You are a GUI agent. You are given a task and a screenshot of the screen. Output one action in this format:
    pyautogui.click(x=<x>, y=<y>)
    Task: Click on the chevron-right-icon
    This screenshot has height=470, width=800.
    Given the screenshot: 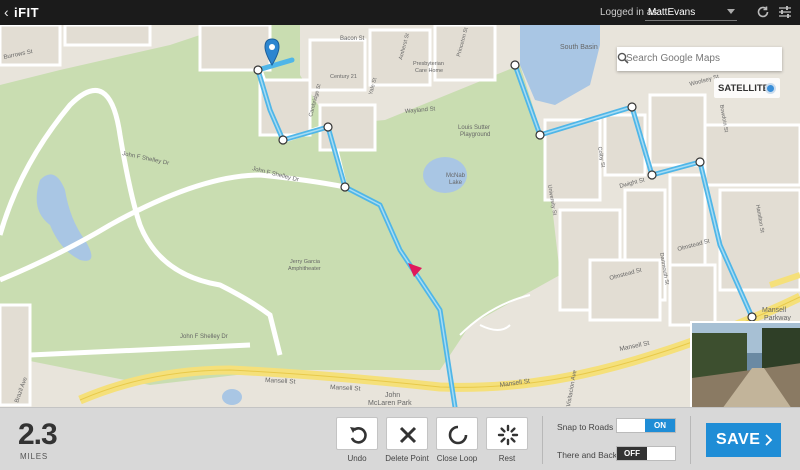 What is the action you would take?
    pyautogui.click(x=769, y=440)
    